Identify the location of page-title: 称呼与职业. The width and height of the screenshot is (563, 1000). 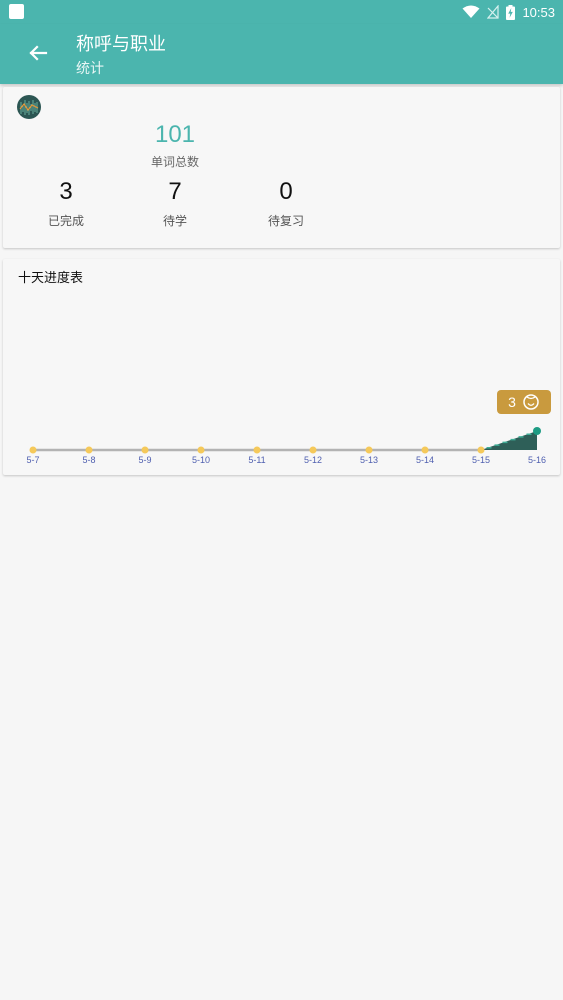
(121, 44).